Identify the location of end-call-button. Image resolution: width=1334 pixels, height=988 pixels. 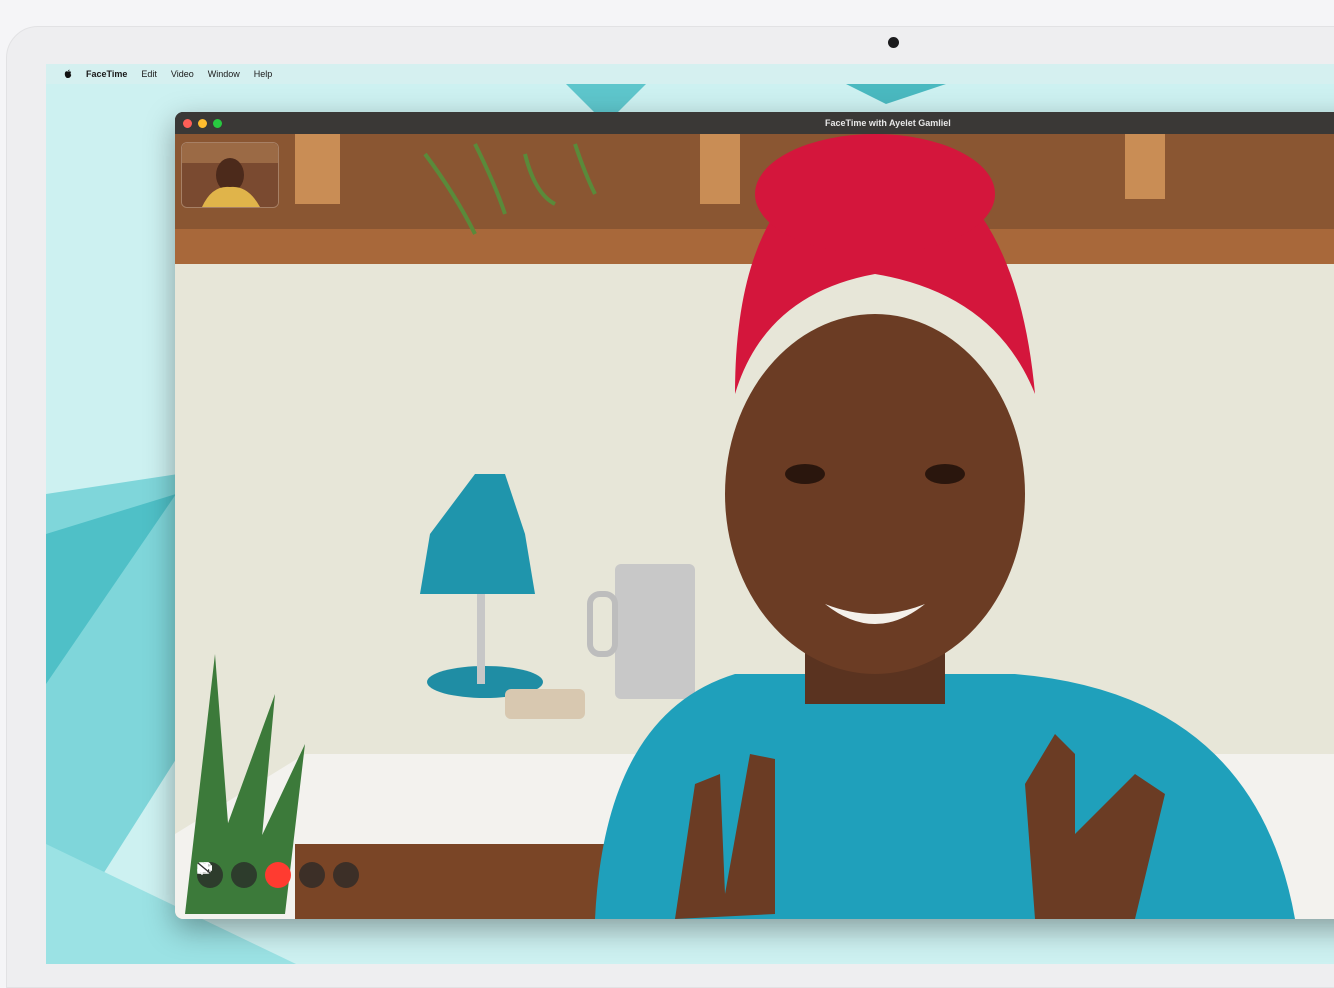
(244, 875).